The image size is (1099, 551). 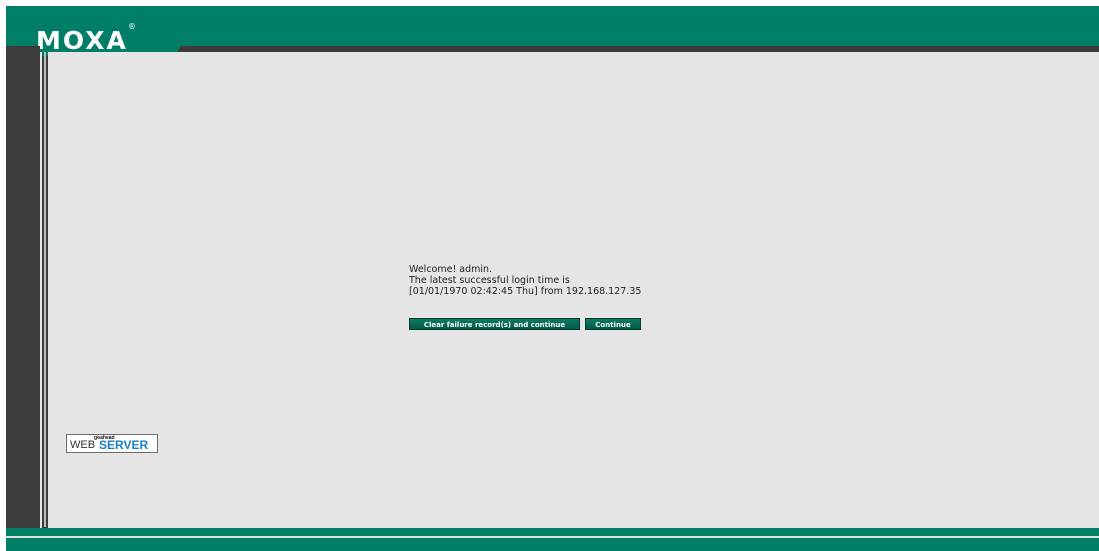 I want to click on welcome-text: Welcome! admin., so click(x=451, y=269).